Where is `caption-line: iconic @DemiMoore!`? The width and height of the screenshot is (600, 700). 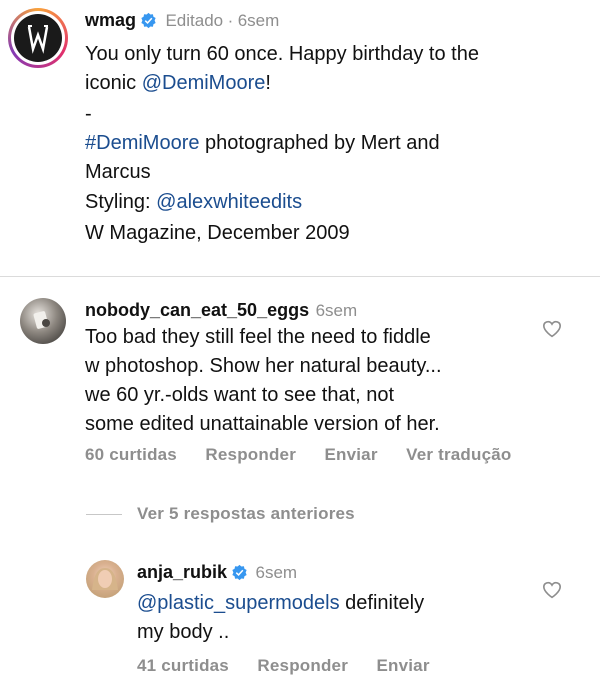 caption-line: iconic @DemiMoore! is located at coordinates (335, 83).